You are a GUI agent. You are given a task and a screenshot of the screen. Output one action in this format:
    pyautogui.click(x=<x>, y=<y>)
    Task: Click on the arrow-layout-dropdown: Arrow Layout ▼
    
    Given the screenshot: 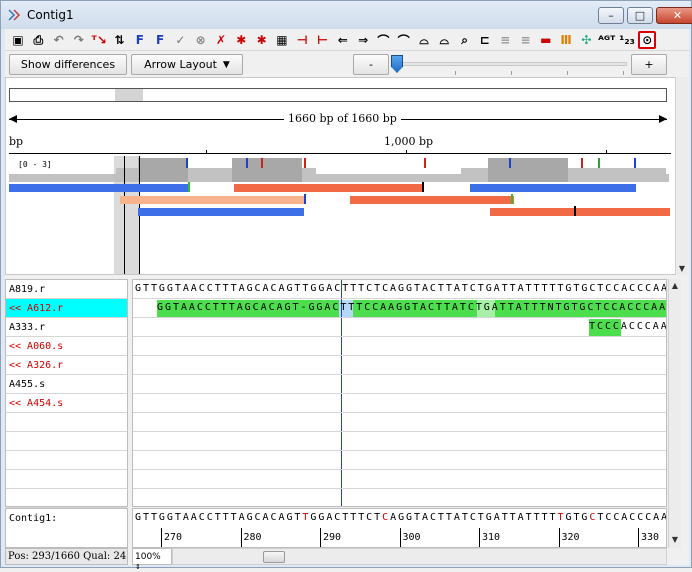 What is the action you would take?
    pyautogui.click(x=187, y=64)
    